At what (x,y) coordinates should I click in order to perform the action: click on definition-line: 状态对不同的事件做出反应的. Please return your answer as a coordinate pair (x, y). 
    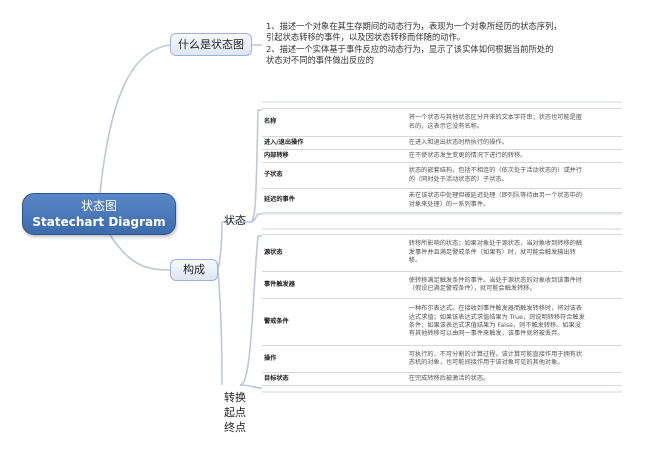
    Looking at the image, I should click on (320, 60).